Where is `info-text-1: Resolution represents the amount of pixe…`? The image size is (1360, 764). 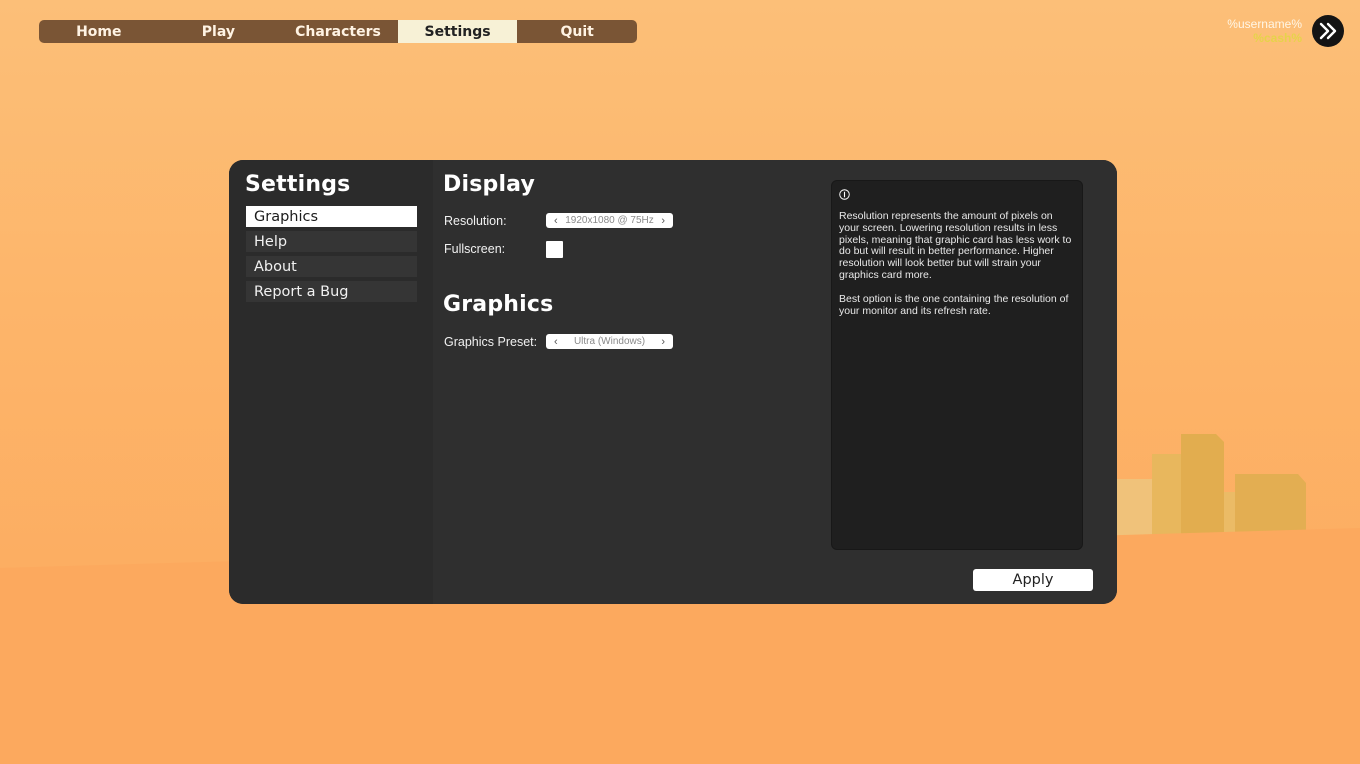
info-text-1: Resolution represents the amount of pixe… is located at coordinates (955, 245).